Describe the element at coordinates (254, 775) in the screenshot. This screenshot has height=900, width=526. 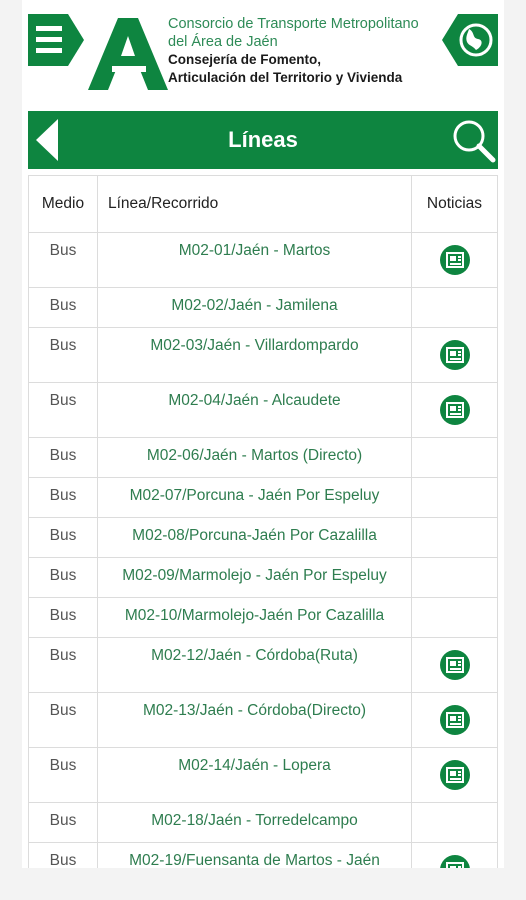
I see `row-linea-link: M02-14/Jaén - Lopera` at that location.